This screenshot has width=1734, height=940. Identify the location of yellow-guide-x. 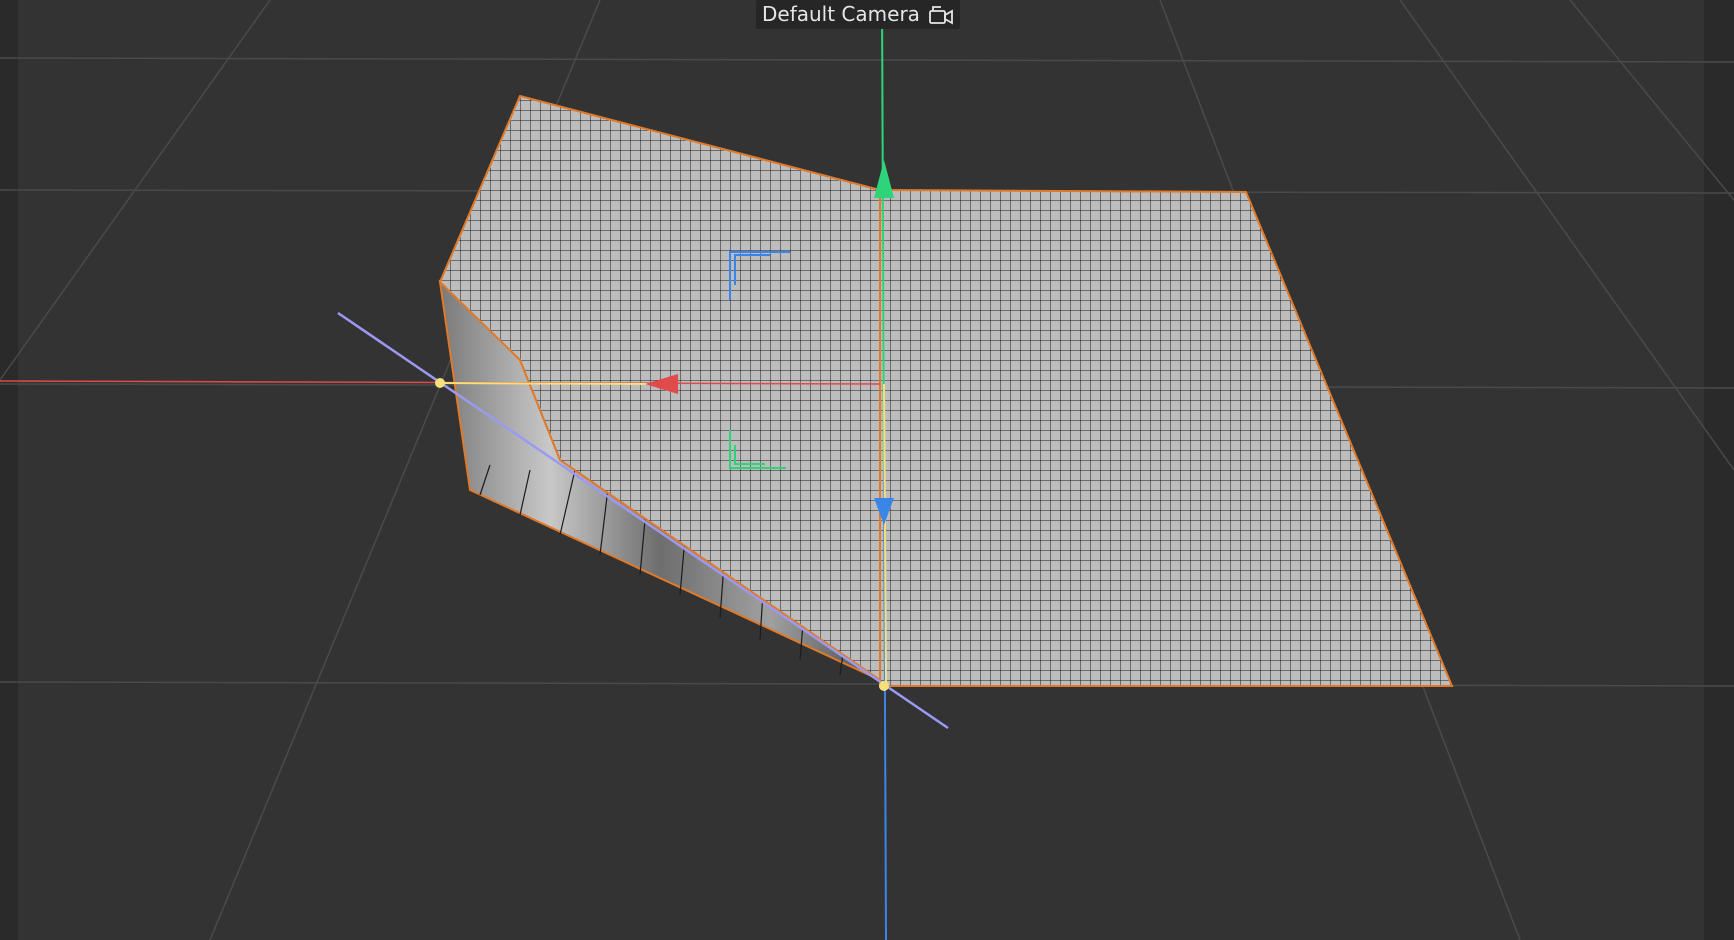
(545, 383).